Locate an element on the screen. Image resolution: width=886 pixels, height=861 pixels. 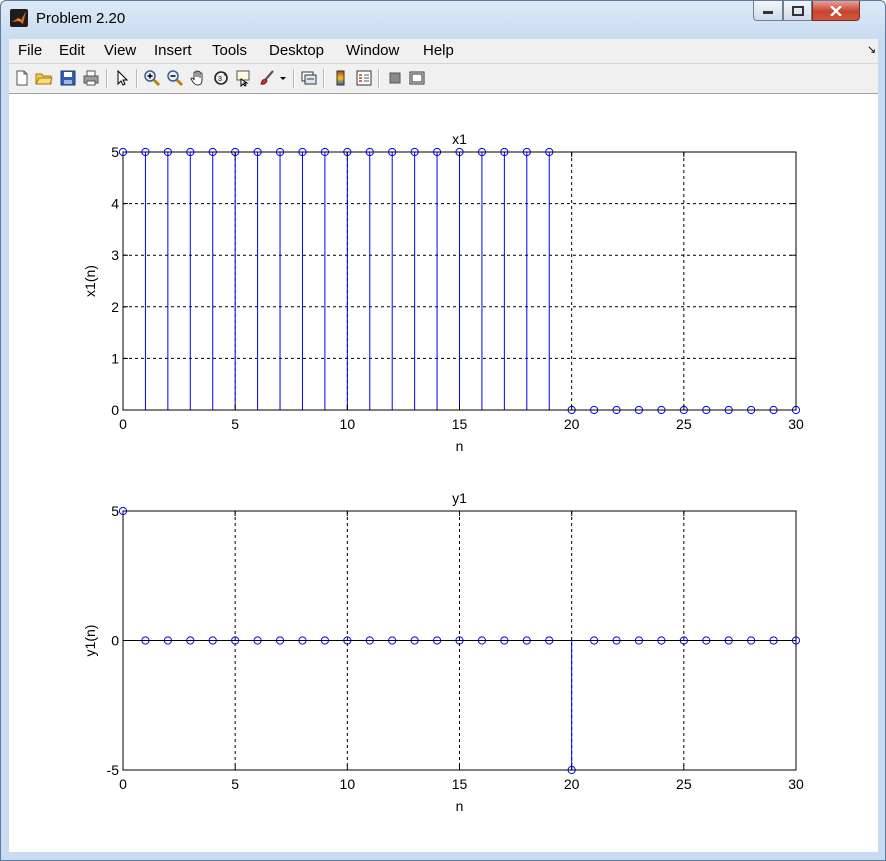
print-icon is located at coordinates (91, 78).